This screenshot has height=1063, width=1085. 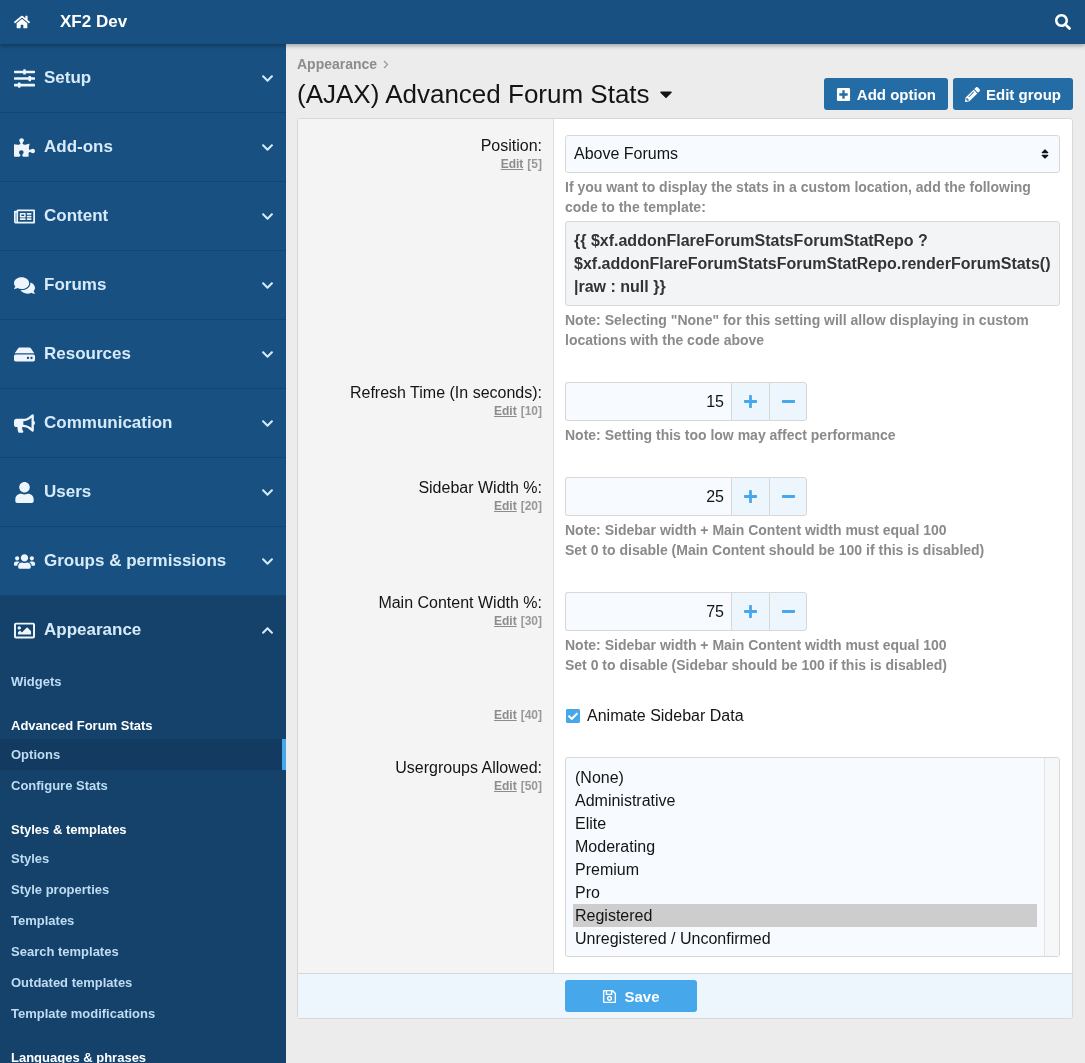 I want to click on action-button: Add option, so click(x=885, y=94).